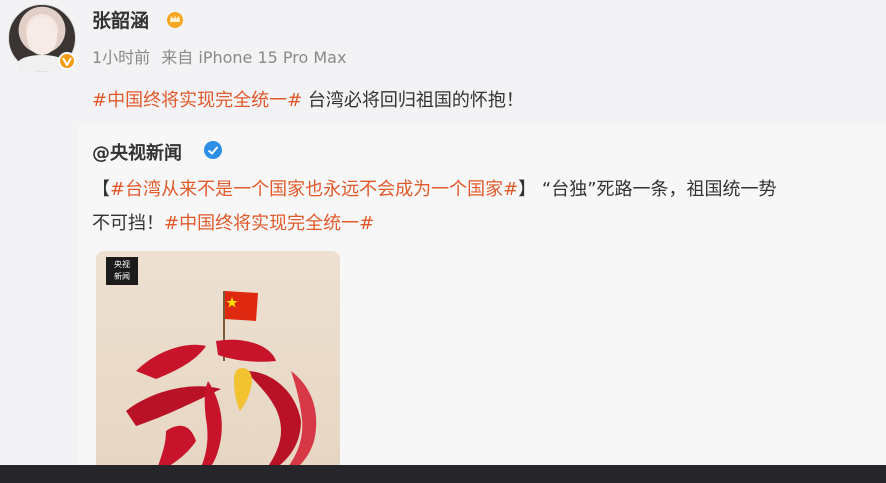 The image size is (886, 483). Describe the element at coordinates (121, 57) in the screenshot. I see `post-time: 1小时前` at that location.